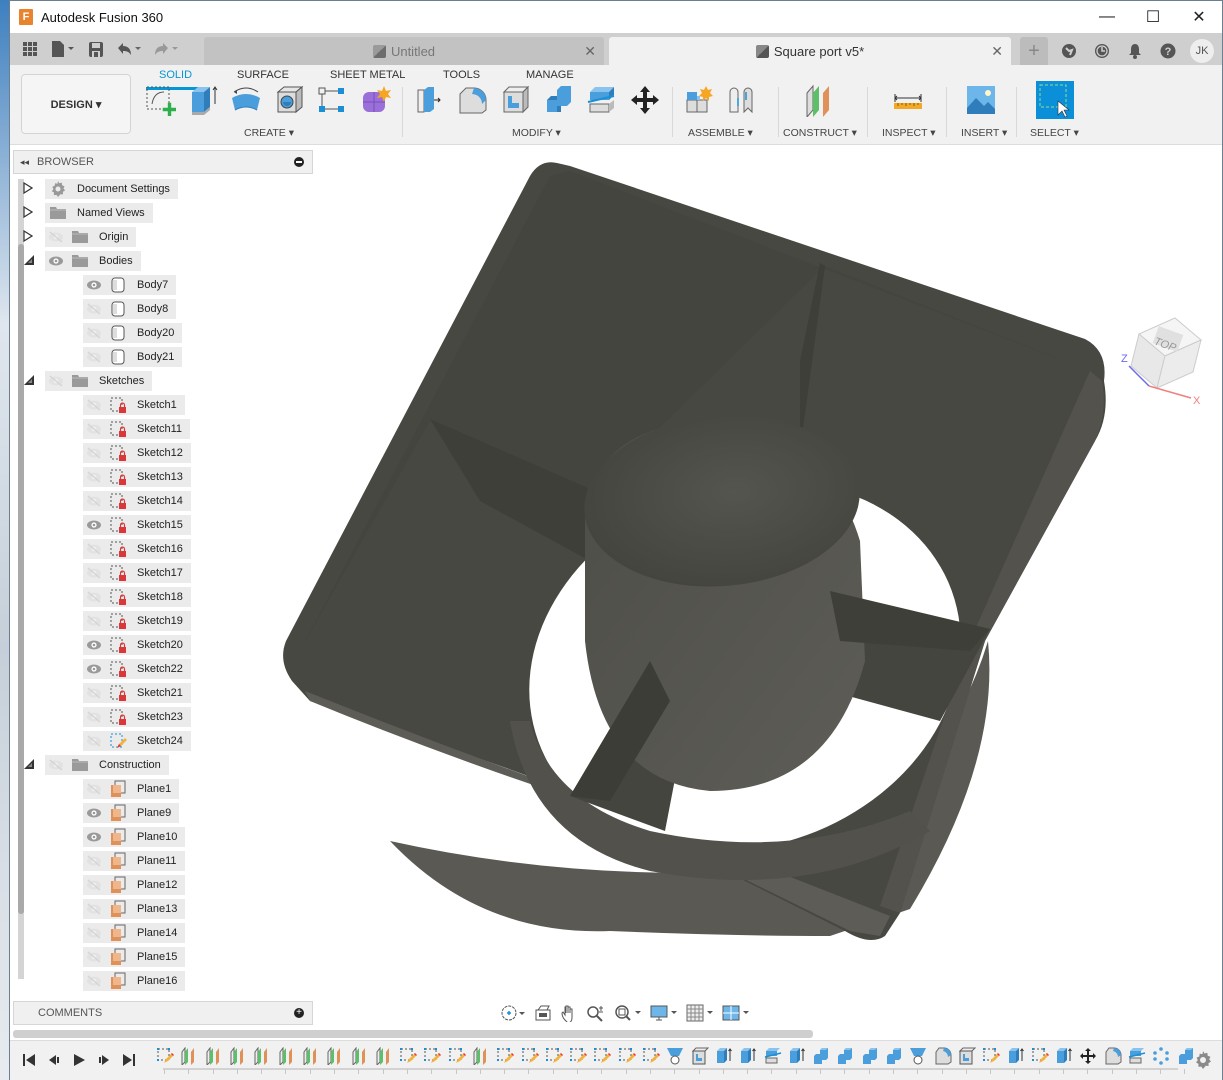  What do you see at coordinates (967, 1060) in the screenshot?
I see `timeline-shell-icon` at bounding box center [967, 1060].